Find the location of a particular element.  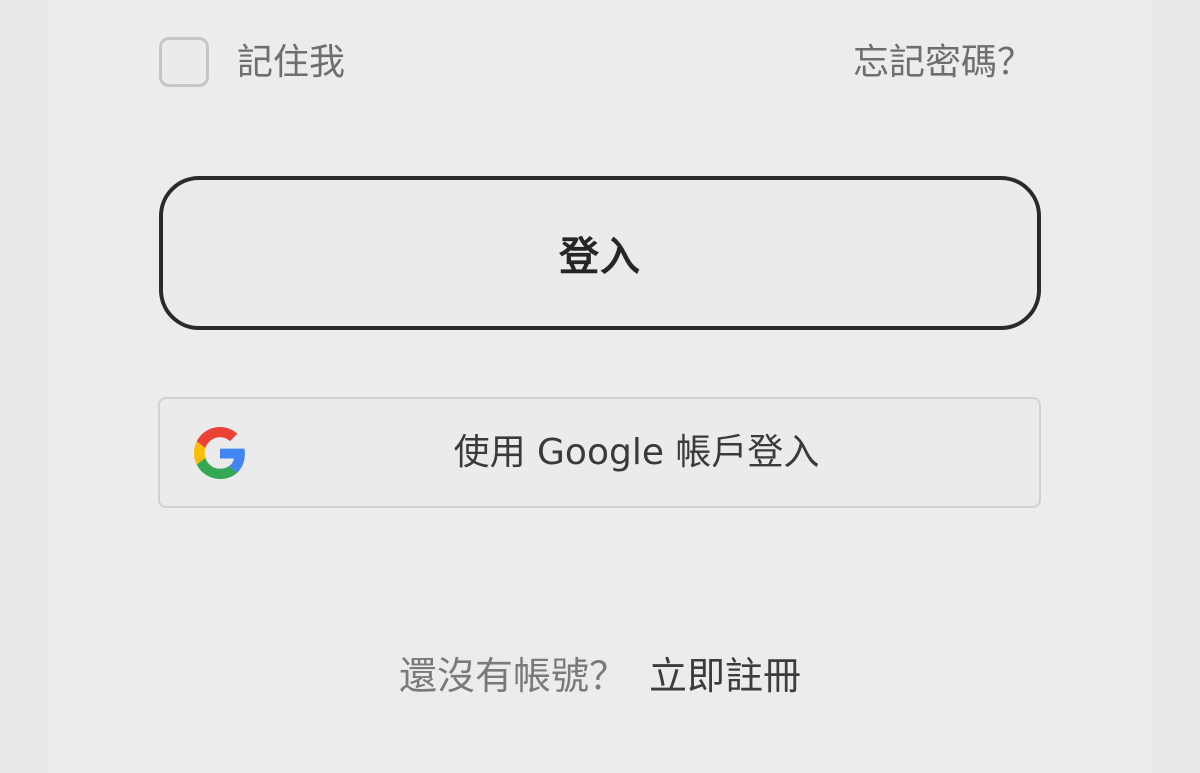

login-button: 登入 is located at coordinates (600, 253).